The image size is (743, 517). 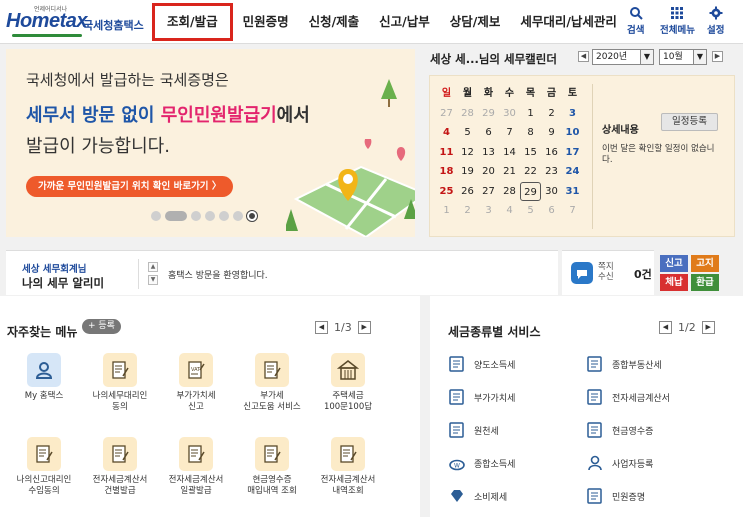 I want to click on tax-service-item: 종합부동산세, so click(x=624, y=364).